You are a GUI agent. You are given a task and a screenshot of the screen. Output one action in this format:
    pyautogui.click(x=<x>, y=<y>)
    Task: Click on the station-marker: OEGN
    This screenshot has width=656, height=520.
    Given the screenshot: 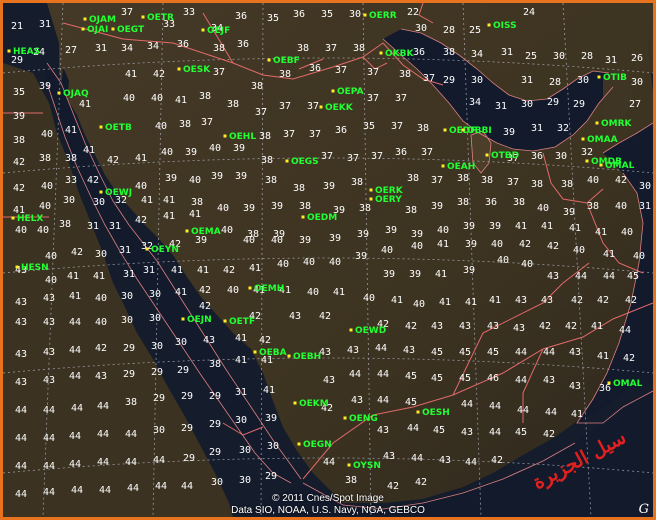 What is the action you would take?
    pyautogui.click(x=314, y=445)
    